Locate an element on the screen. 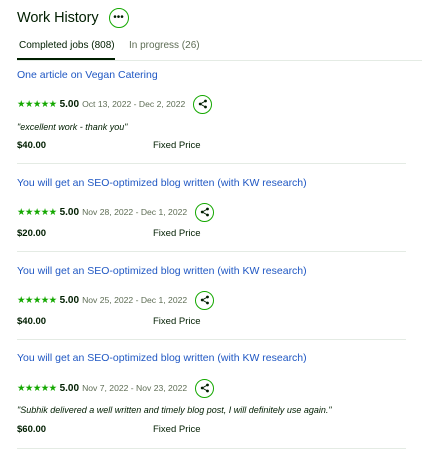 The width and height of the screenshot is (422, 450). job-price: $60.00 is located at coordinates (32, 429).